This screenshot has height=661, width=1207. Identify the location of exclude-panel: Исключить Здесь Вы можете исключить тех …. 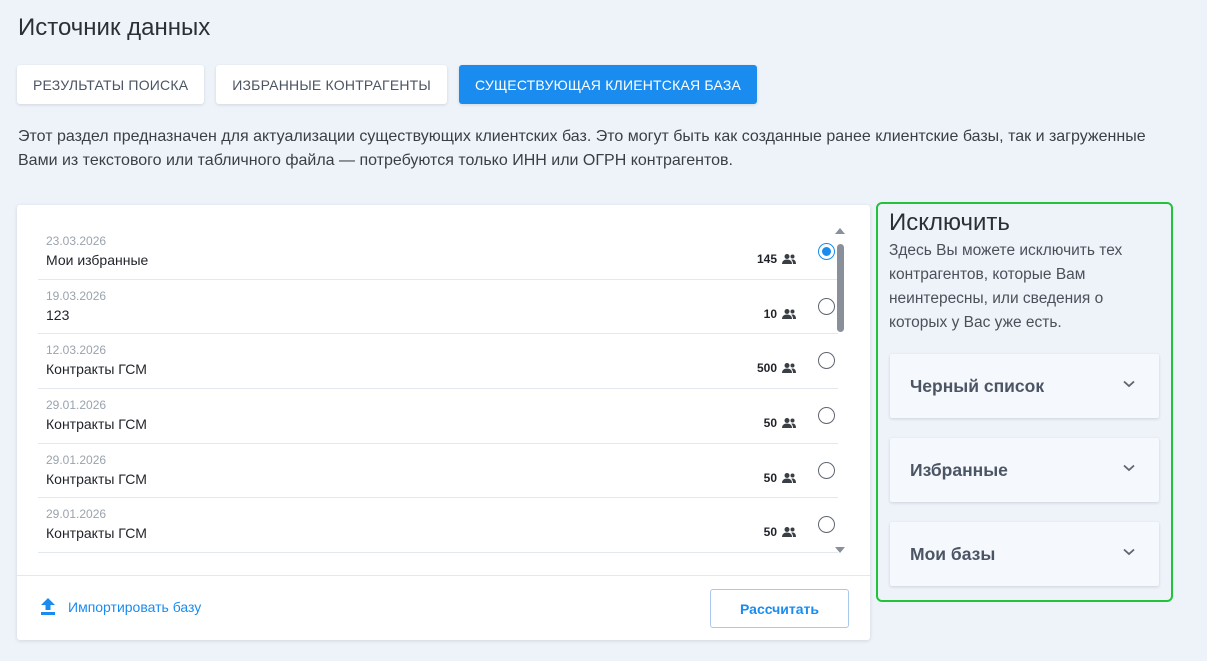
(1024, 402).